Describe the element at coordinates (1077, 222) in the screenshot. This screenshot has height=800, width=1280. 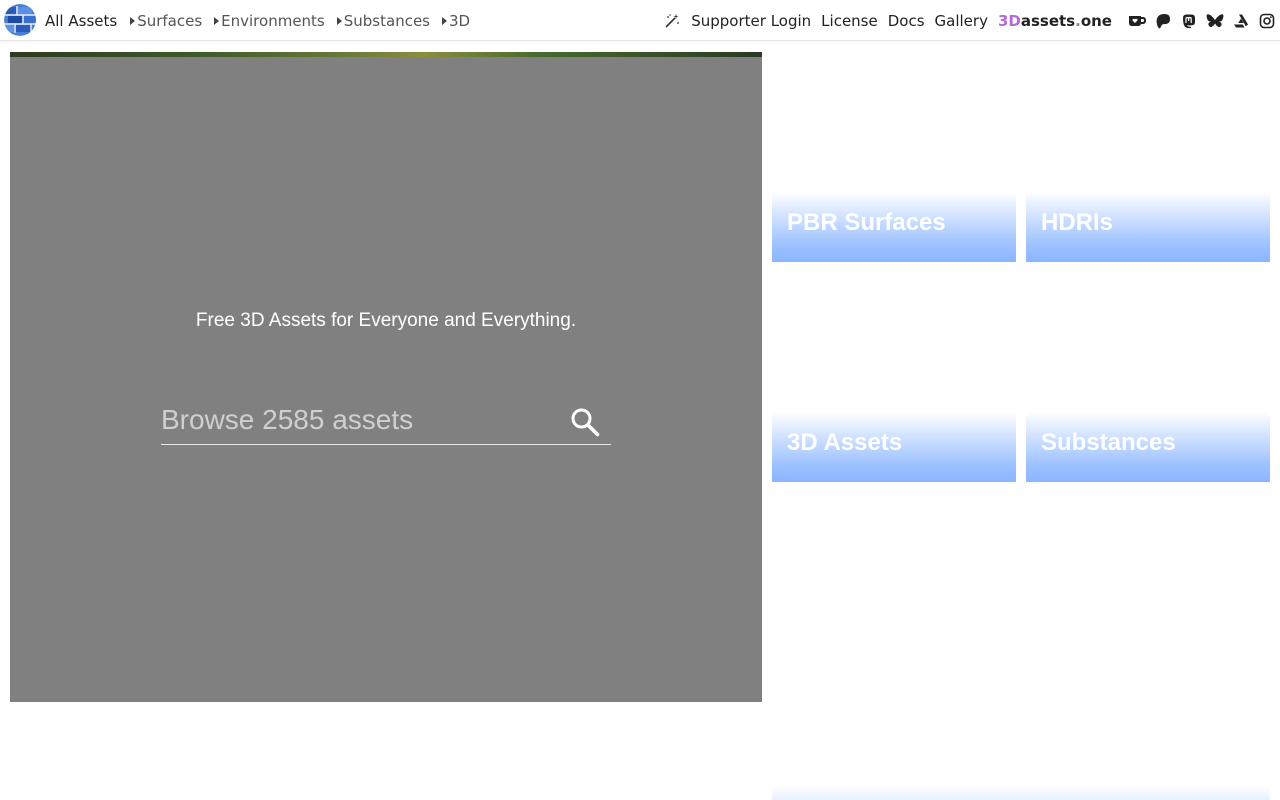
I see `tile-hdris-label: HDRIs` at that location.